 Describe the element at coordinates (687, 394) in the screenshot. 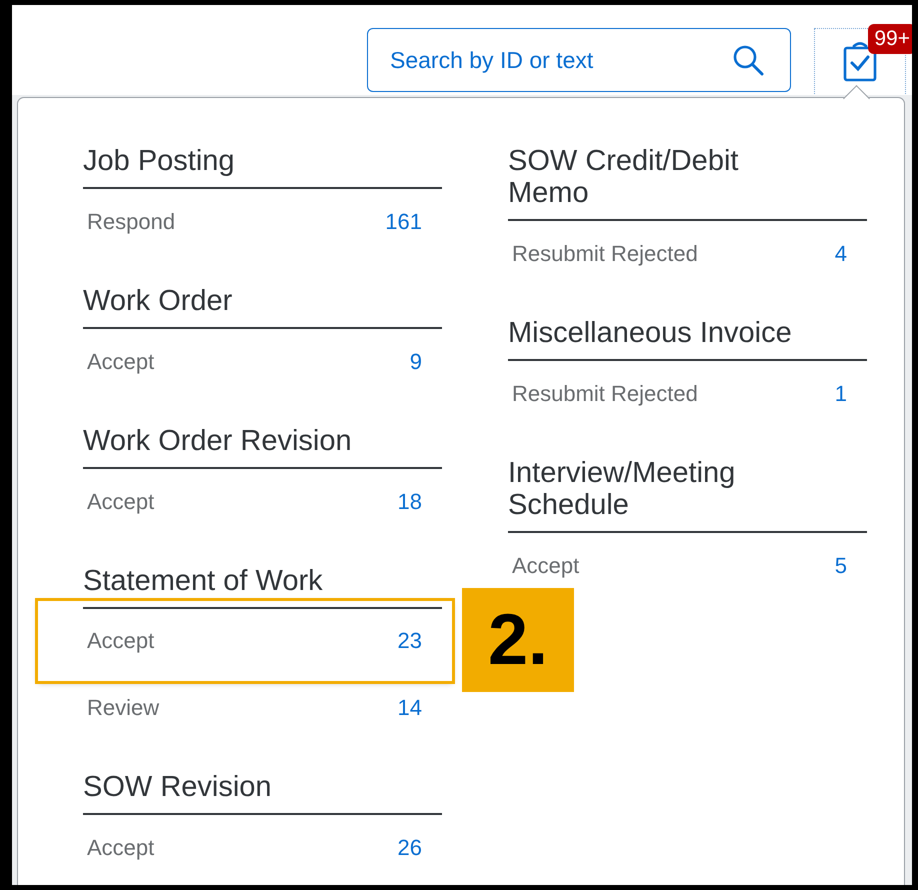

I see `task-row: Resubmit Rejected 1` at that location.